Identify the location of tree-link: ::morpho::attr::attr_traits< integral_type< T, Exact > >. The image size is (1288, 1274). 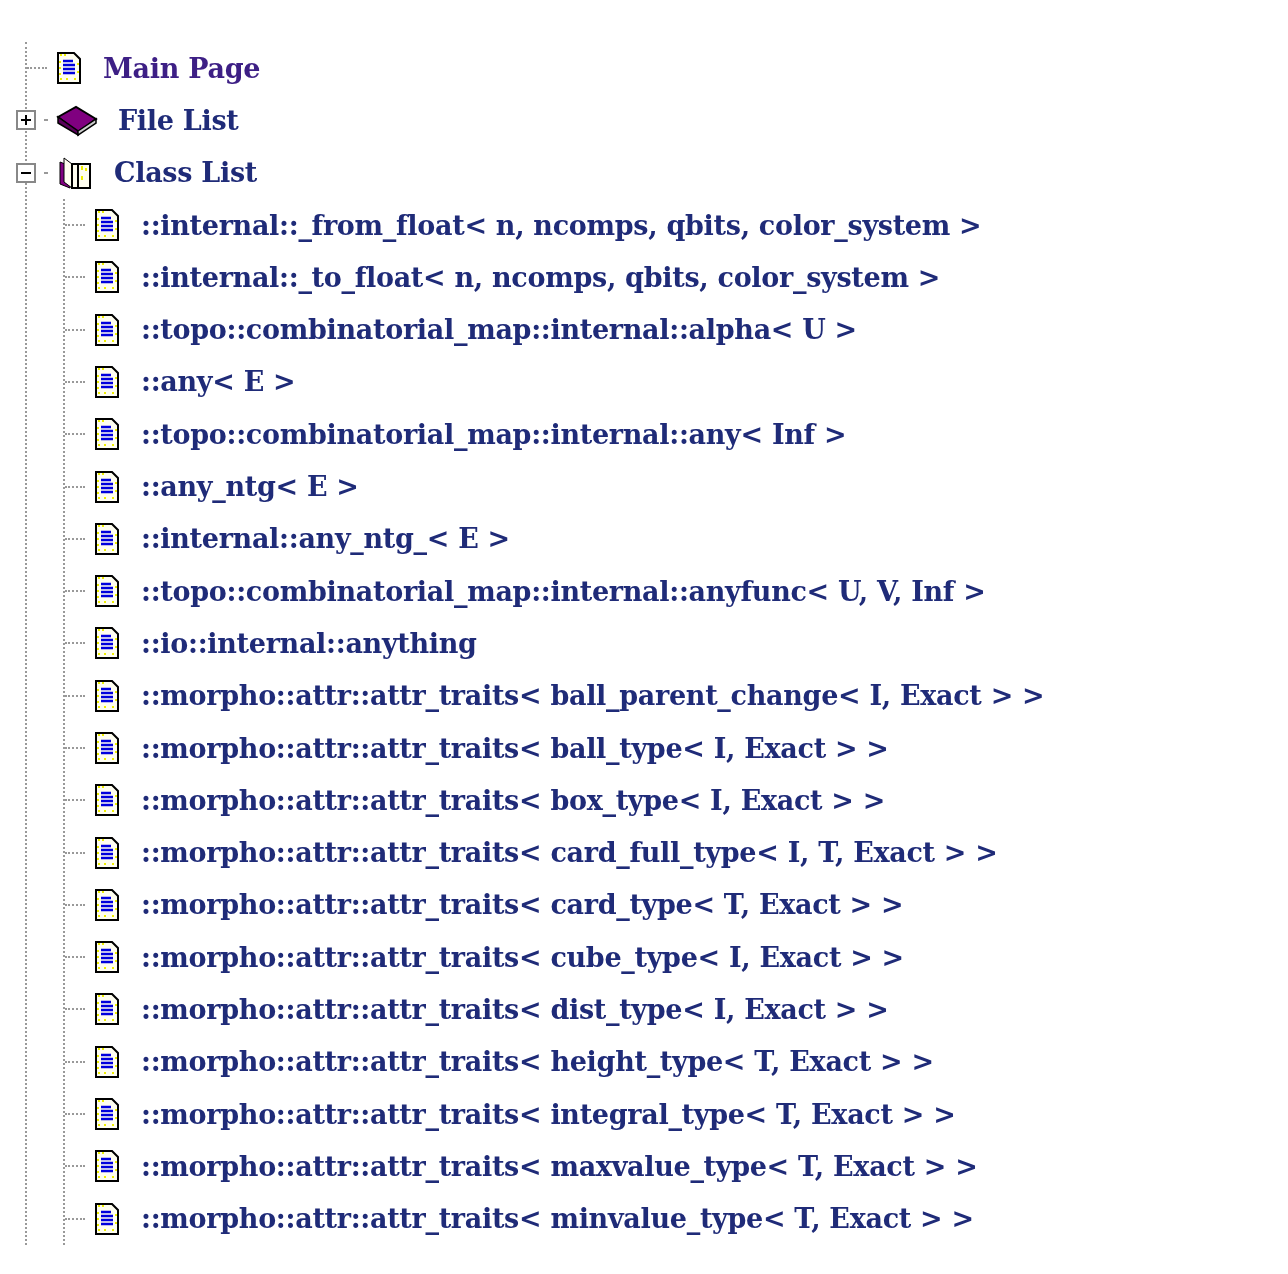
(548, 1114).